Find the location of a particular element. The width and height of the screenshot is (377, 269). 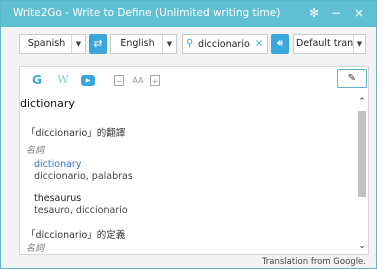

source-language-value: Spanish is located at coordinates (46, 43).